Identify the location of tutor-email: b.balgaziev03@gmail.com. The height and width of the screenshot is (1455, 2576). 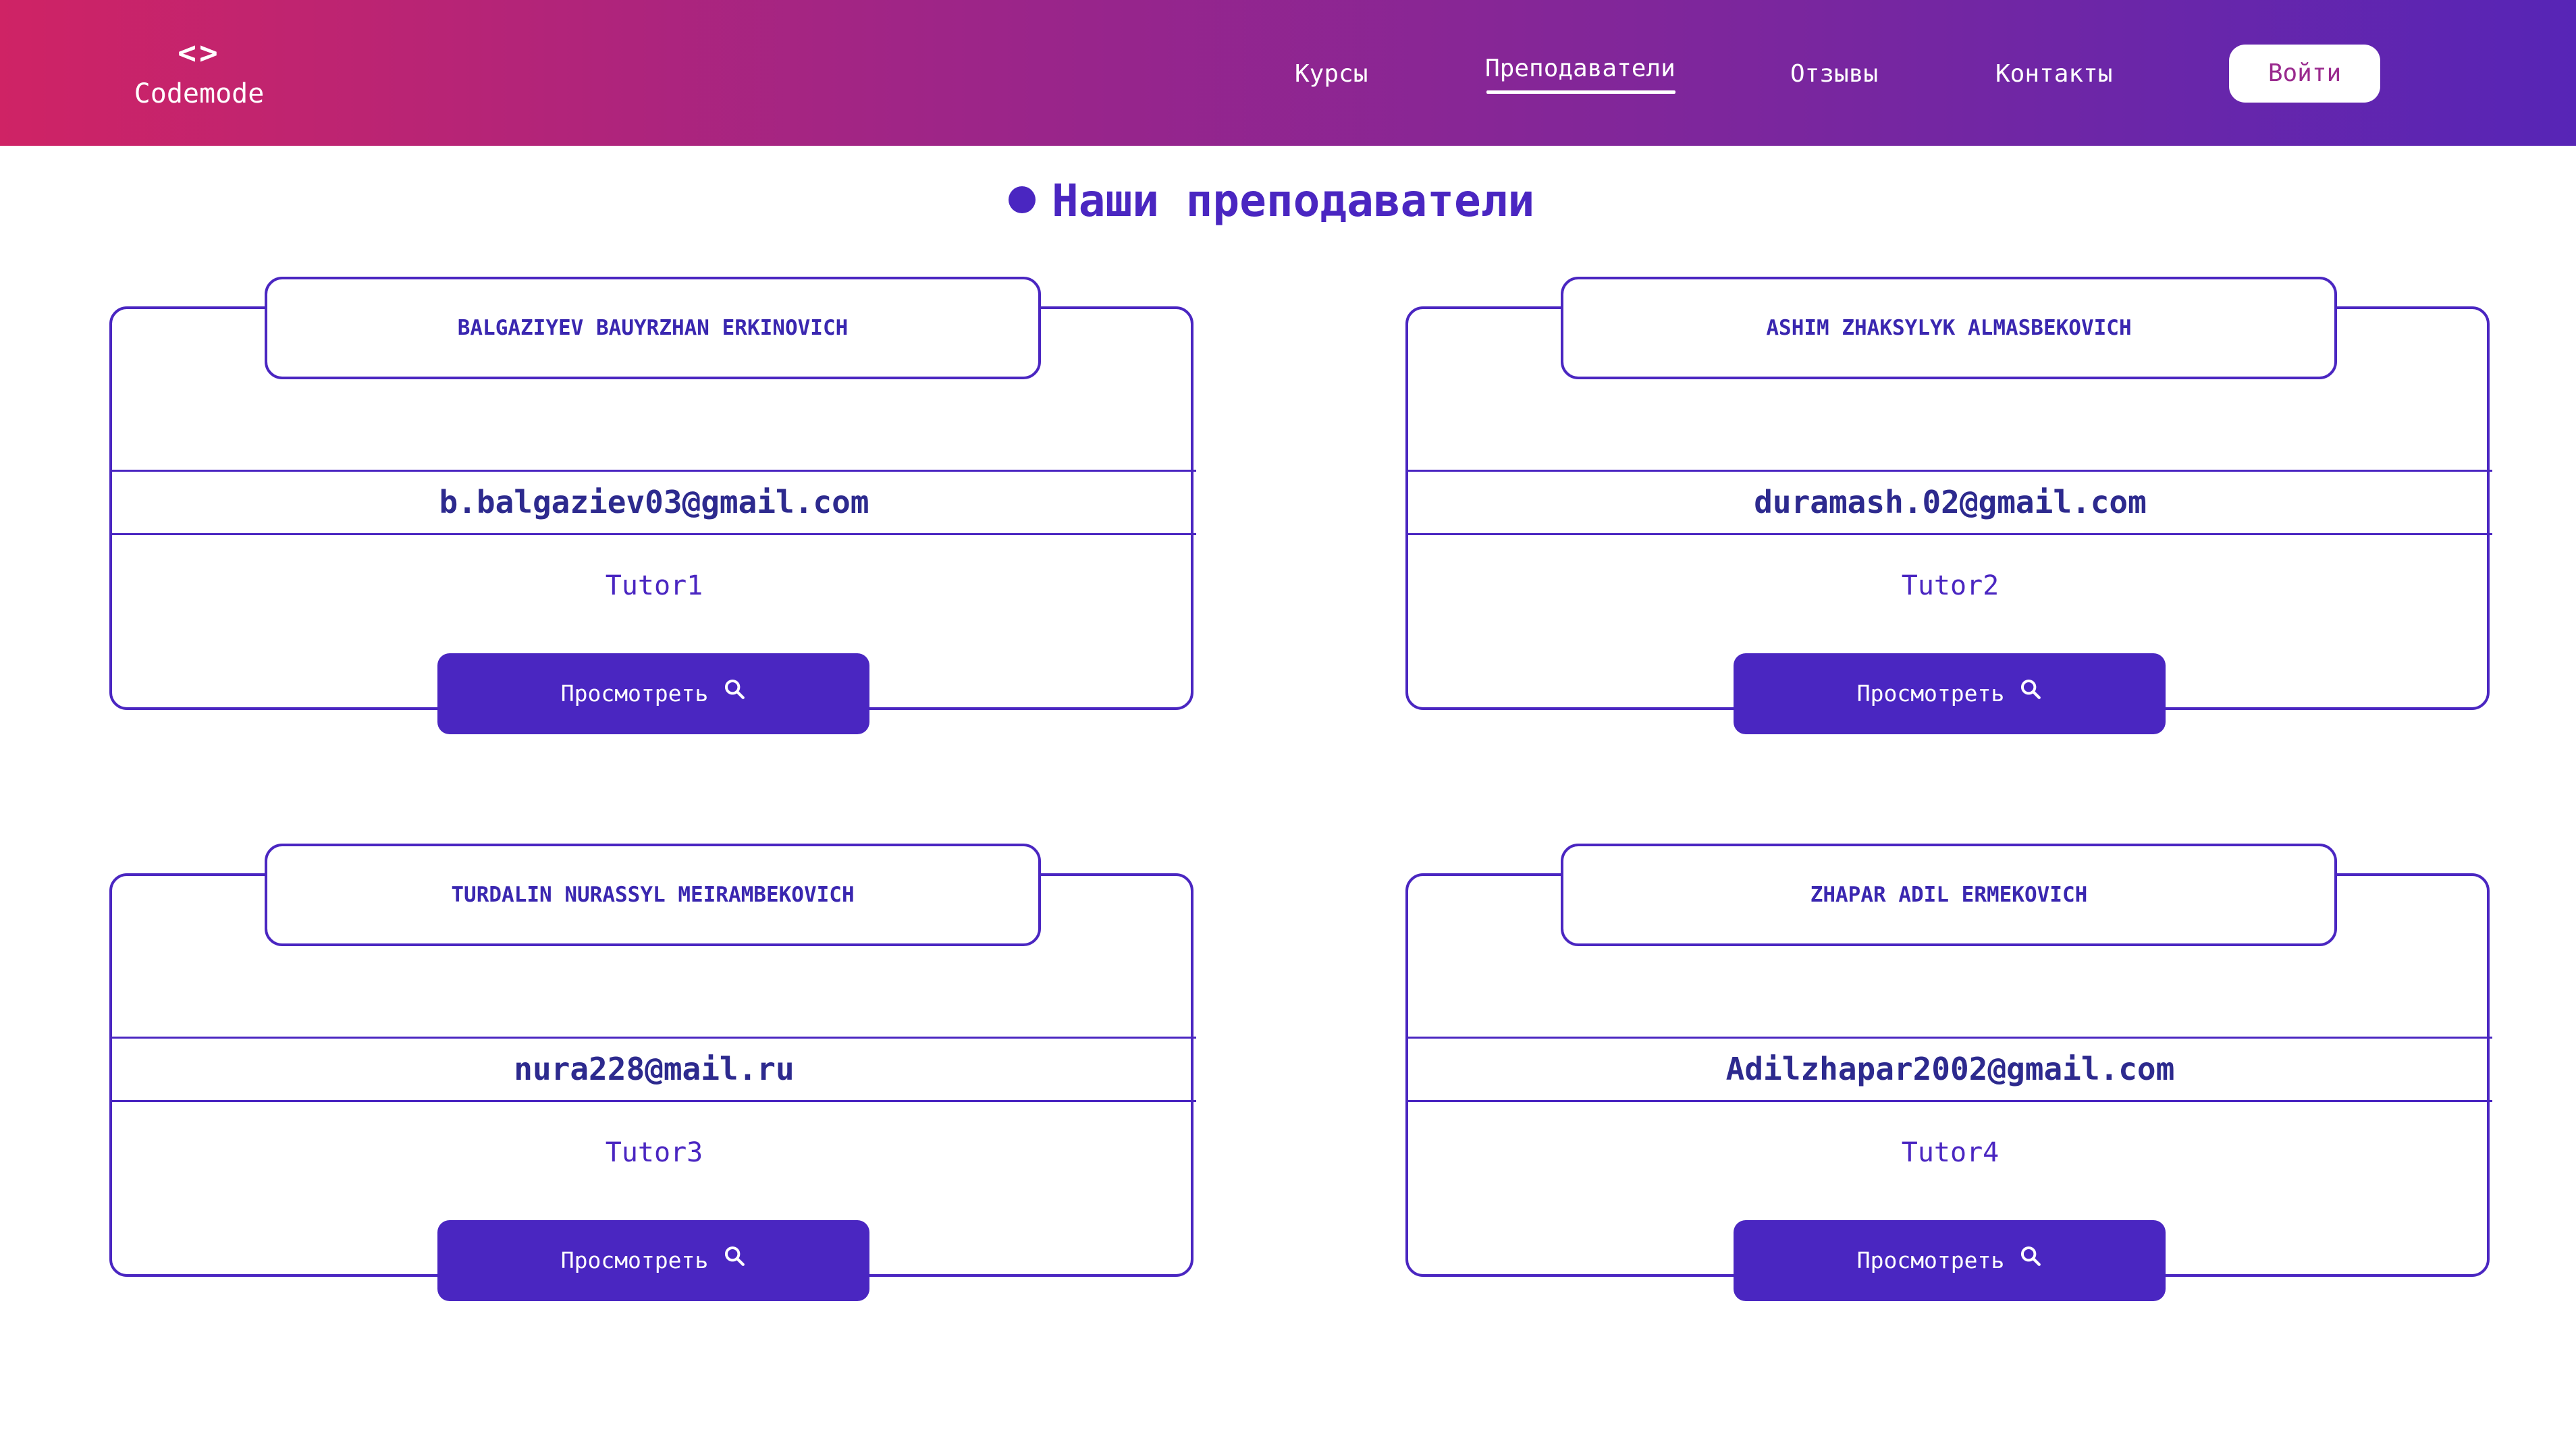
(654, 502).